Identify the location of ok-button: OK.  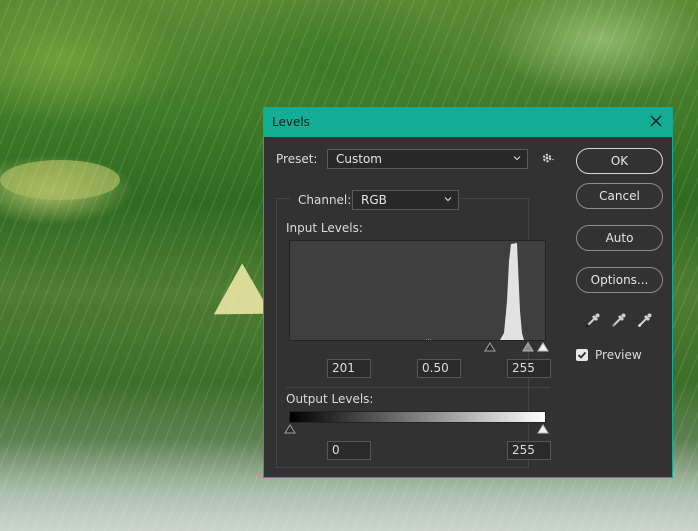
(619, 161).